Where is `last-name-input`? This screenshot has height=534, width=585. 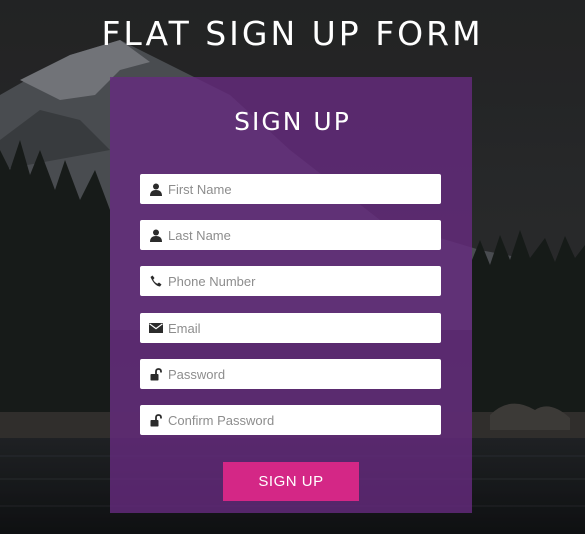 last-name-input is located at coordinates (298, 235).